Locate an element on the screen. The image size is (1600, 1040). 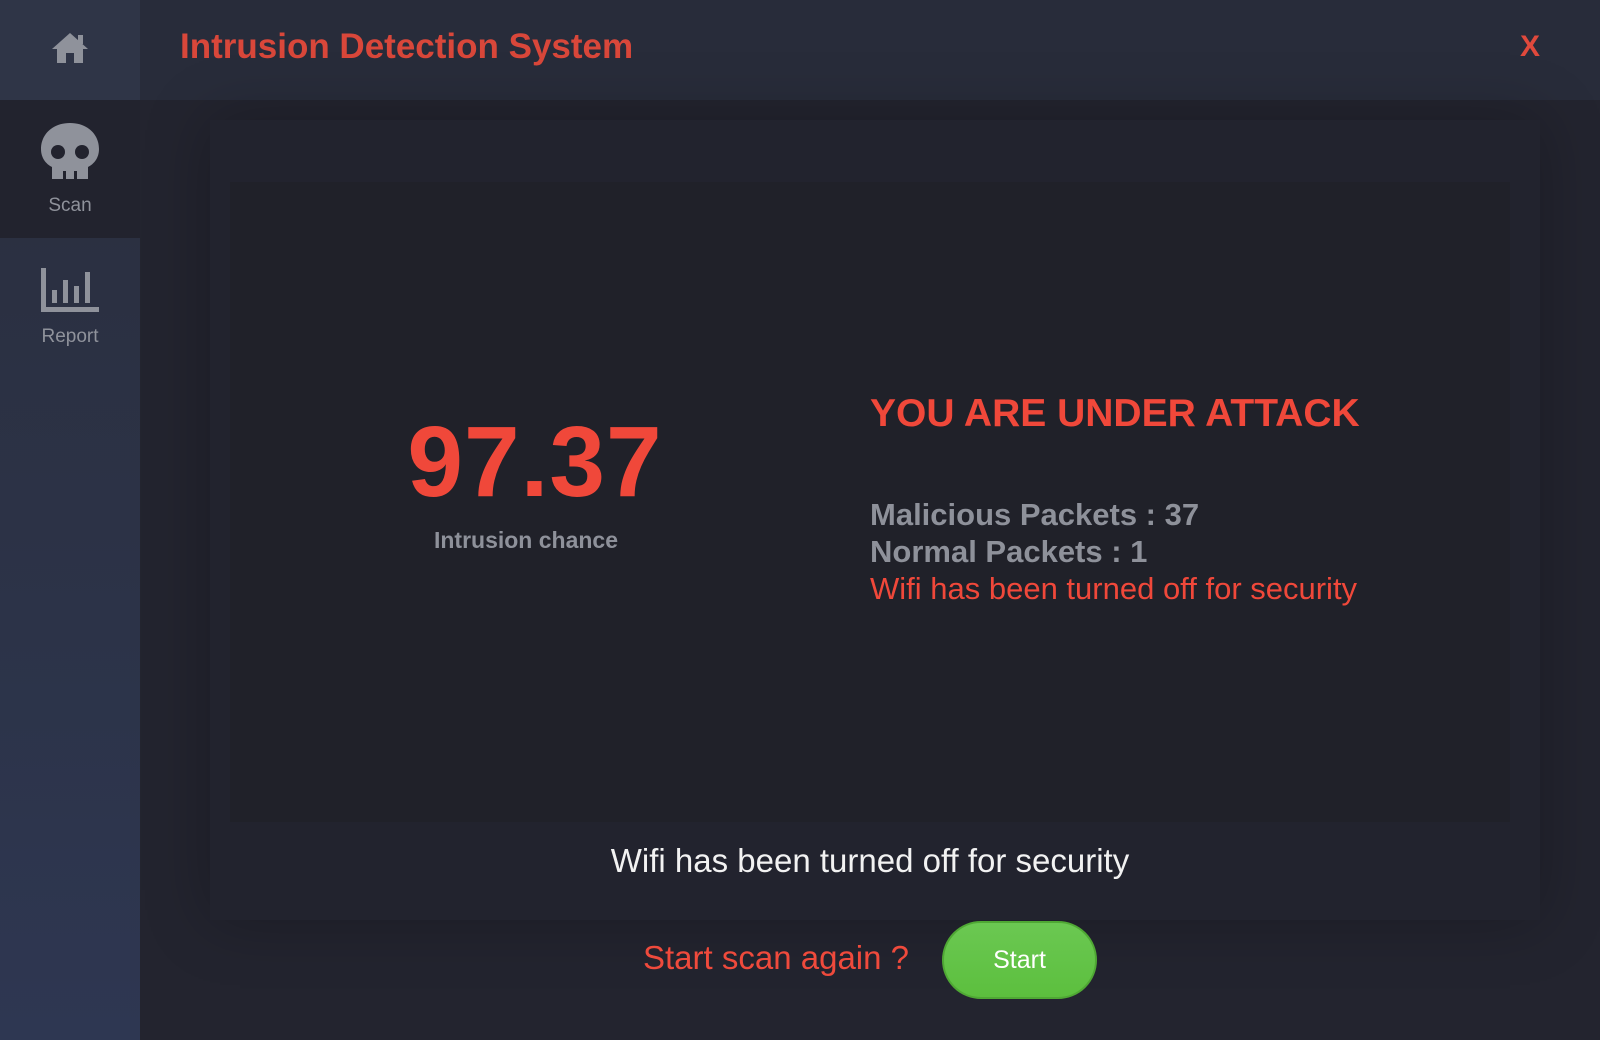
sidebar-item-home is located at coordinates (70, 50).